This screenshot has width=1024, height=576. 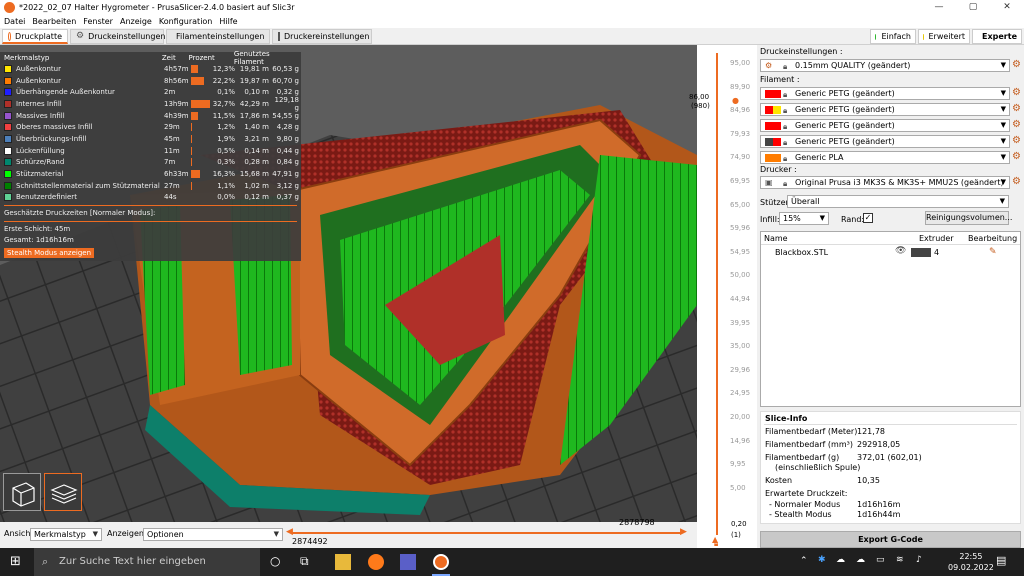 What do you see at coordinates (822, 560) in the screenshot?
I see `bluetooth-icon: ✱` at bounding box center [822, 560].